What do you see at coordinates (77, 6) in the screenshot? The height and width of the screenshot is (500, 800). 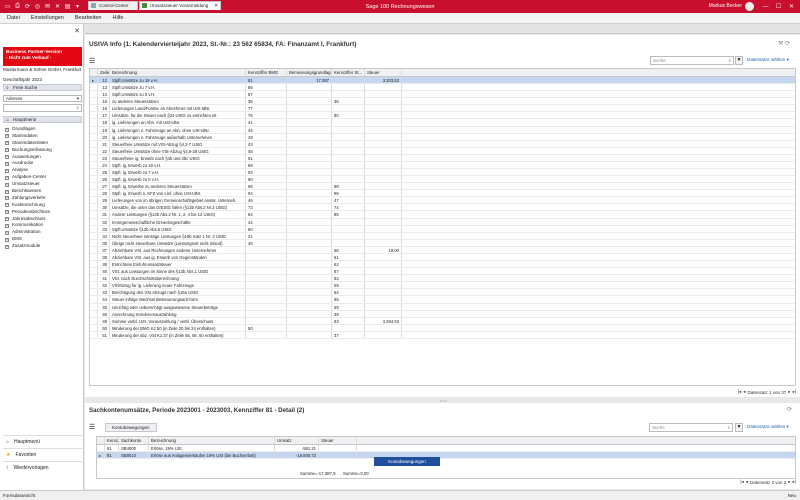 I see `quick-access-dropdown-icon: ▾` at bounding box center [77, 6].